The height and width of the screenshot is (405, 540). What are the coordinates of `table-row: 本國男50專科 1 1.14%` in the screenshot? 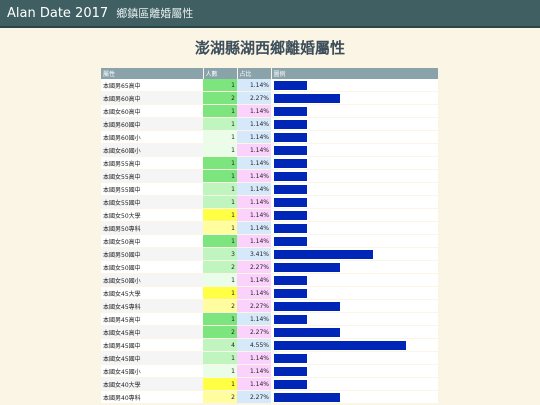 It's located at (269, 228).